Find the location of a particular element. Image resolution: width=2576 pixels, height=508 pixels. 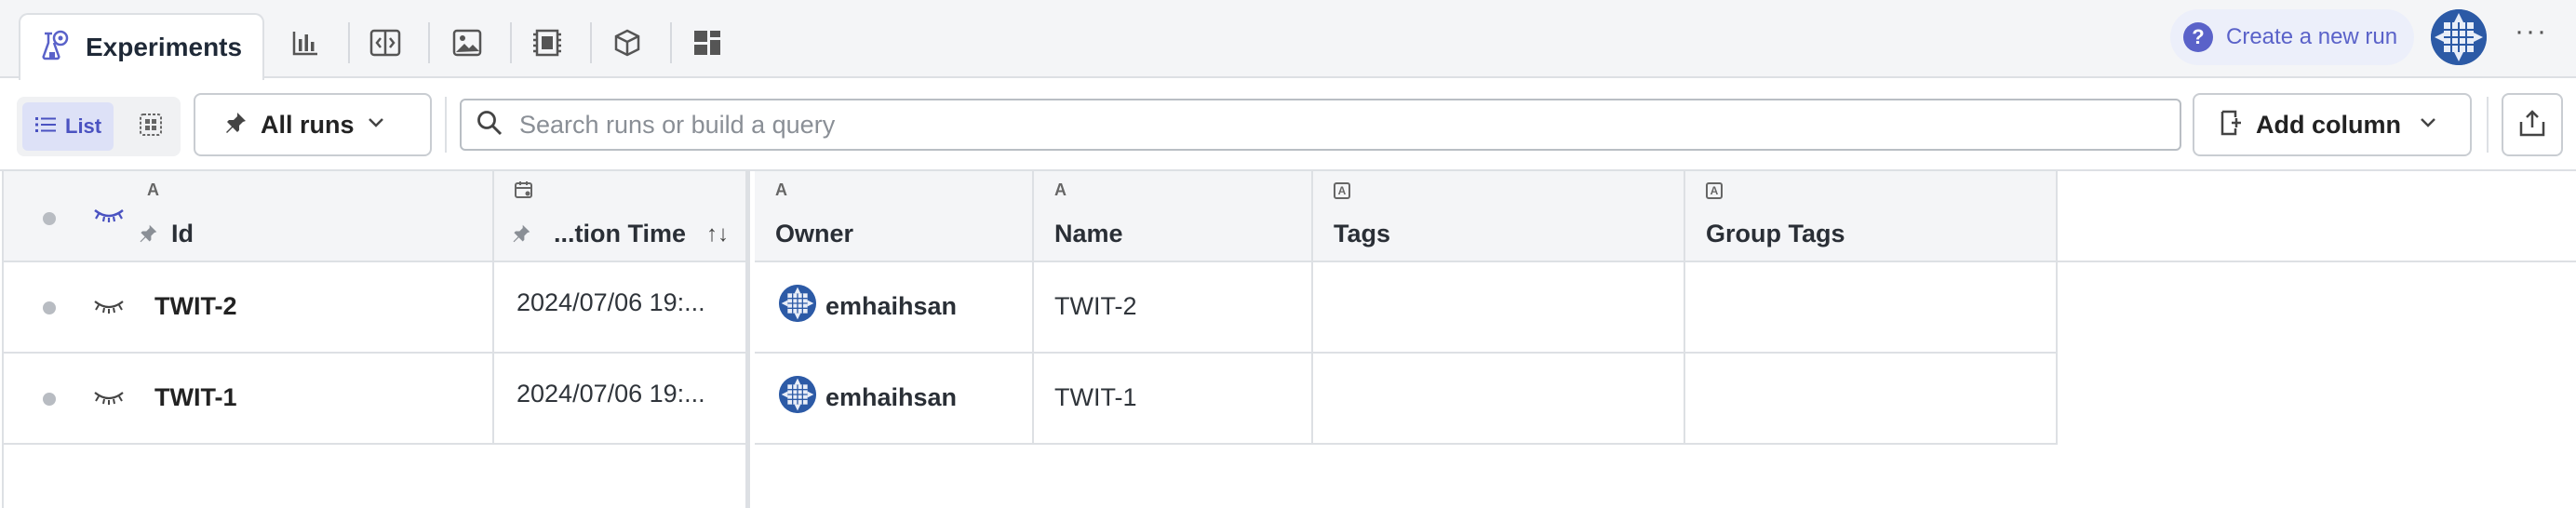

column-title-name: Name is located at coordinates (1088, 233).